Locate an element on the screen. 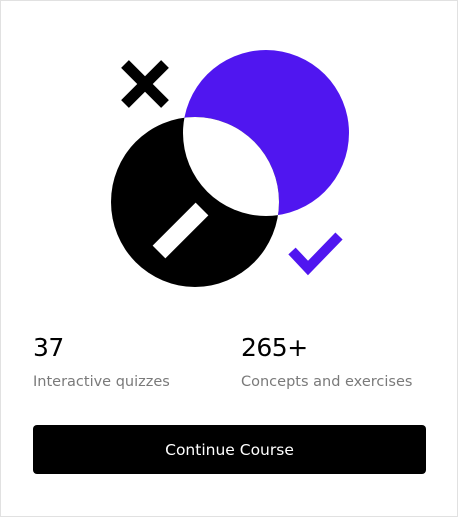 This screenshot has width=458, height=517. stat-label: Interactive quizzes is located at coordinates (101, 382).